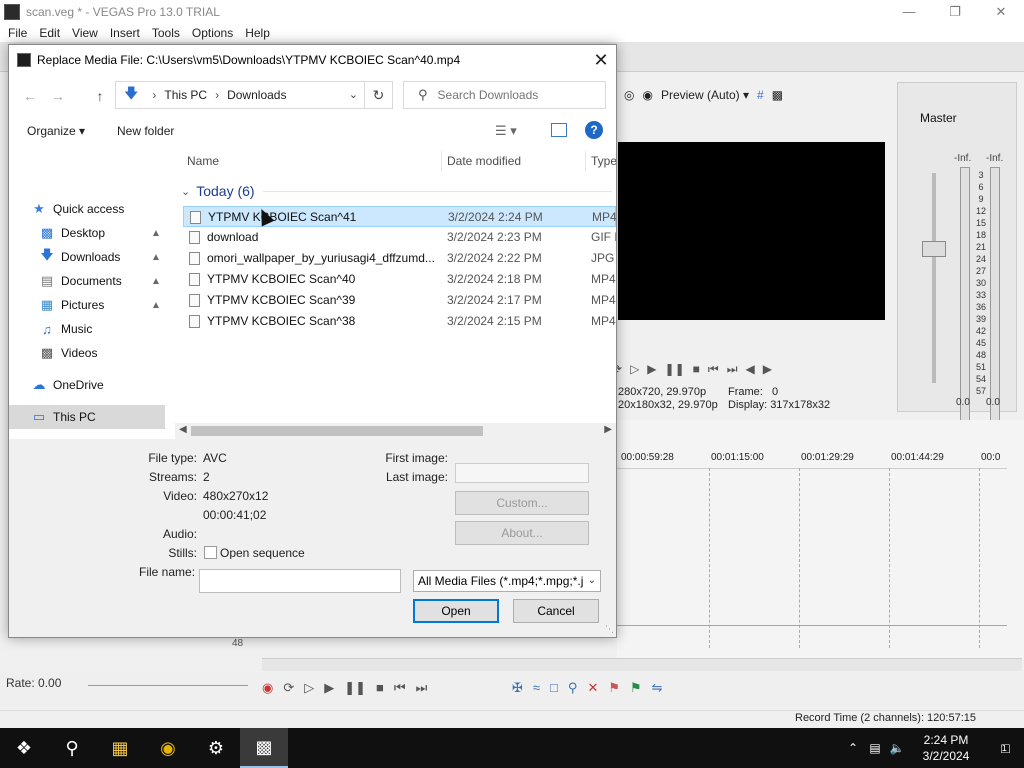 This screenshot has width=1024, height=768. What do you see at coordinates (87, 417) in the screenshot?
I see `nav-item-this-pc: ▭ This PC` at bounding box center [87, 417].